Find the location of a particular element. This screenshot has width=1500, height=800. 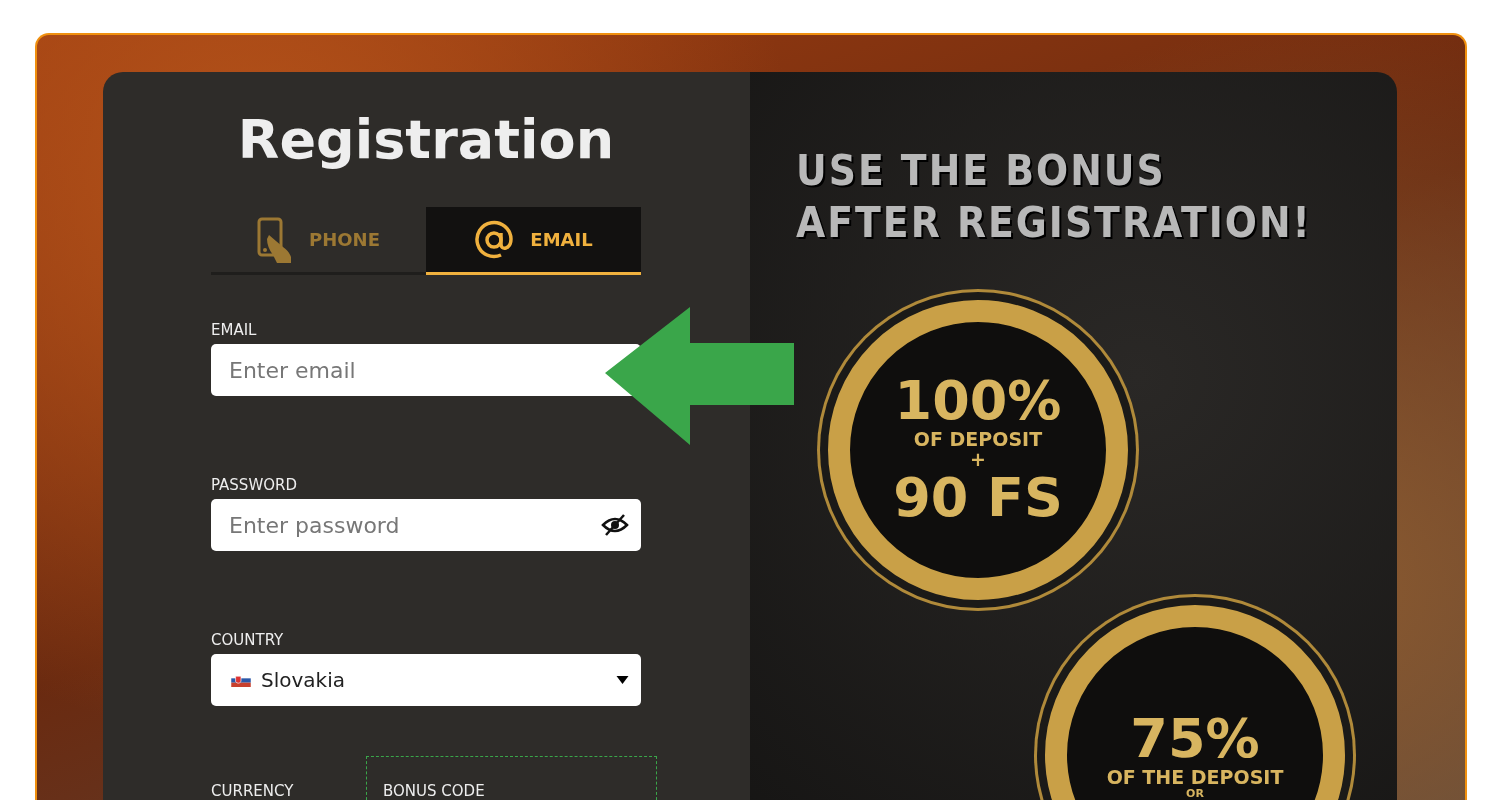

page-title: Registration is located at coordinates (426, 140).